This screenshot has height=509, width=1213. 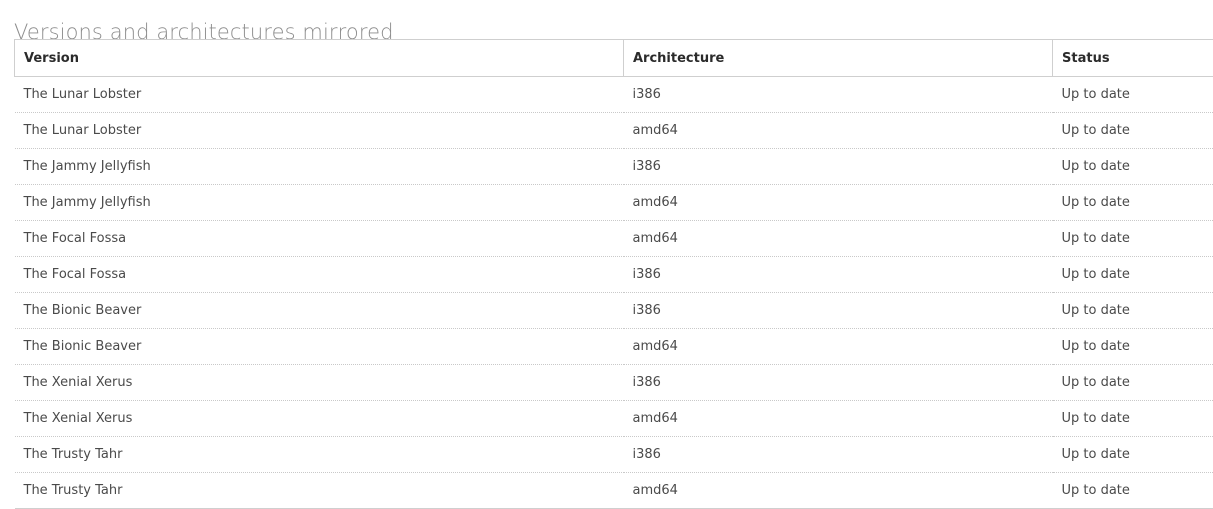 I want to click on table-row: The Bionic Beaveramd64Up to date, so click(x=614, y=347).